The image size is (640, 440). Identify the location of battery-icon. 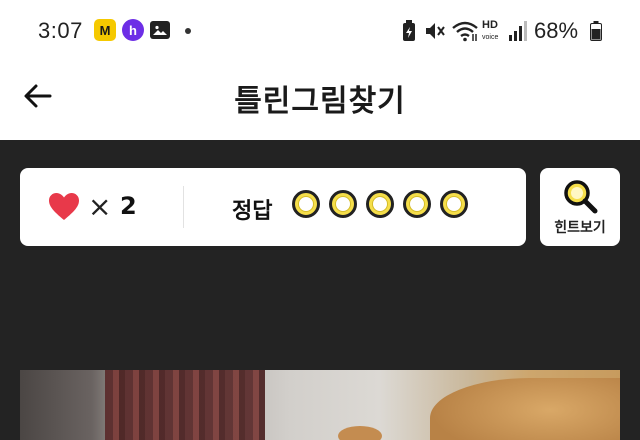
(596, 31).